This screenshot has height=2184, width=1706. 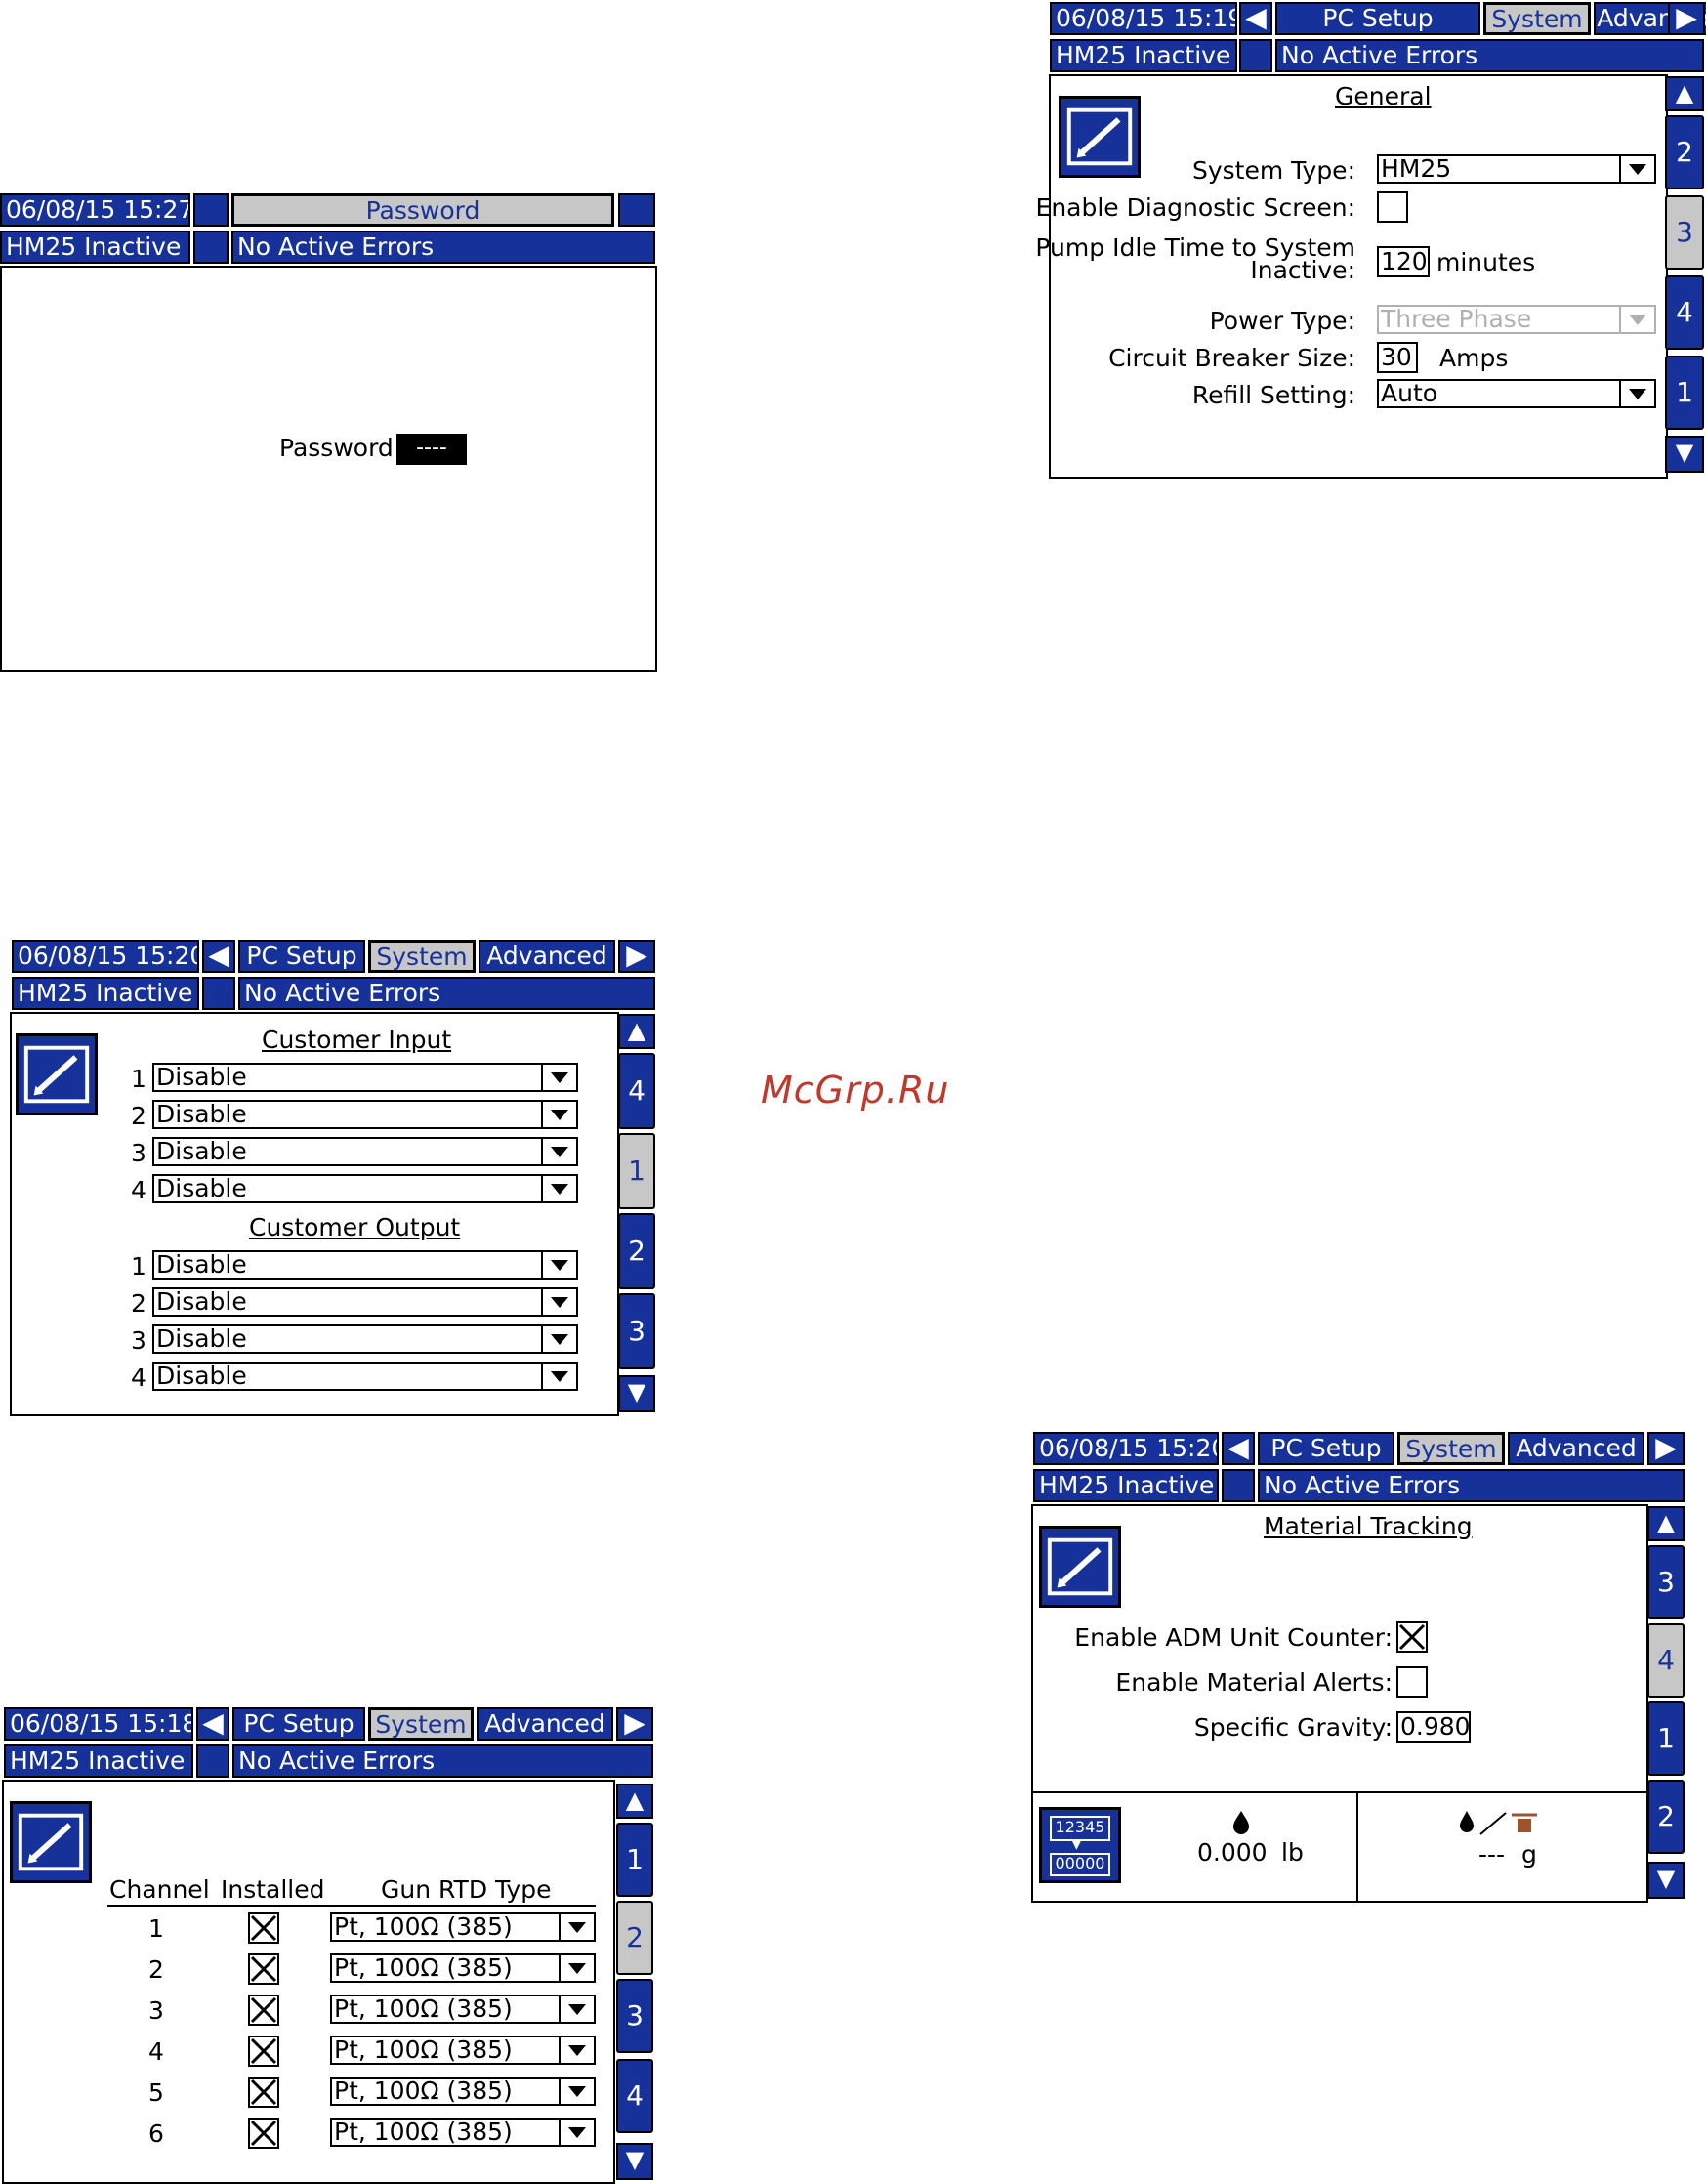 What do you see at coordinates (1195, 207) in the screenshot?
I see `diagnostic-label: Enable Diagnostic Screen:` at bounding box center [1195, 207].